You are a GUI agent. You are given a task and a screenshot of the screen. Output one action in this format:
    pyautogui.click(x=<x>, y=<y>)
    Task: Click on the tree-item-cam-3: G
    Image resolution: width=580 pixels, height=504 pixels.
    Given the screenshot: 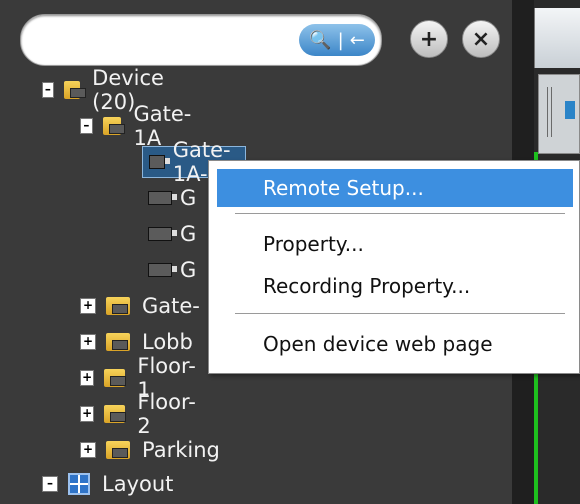 What is the action you would take?
    pyautogui.click(x=172, y=234)
    